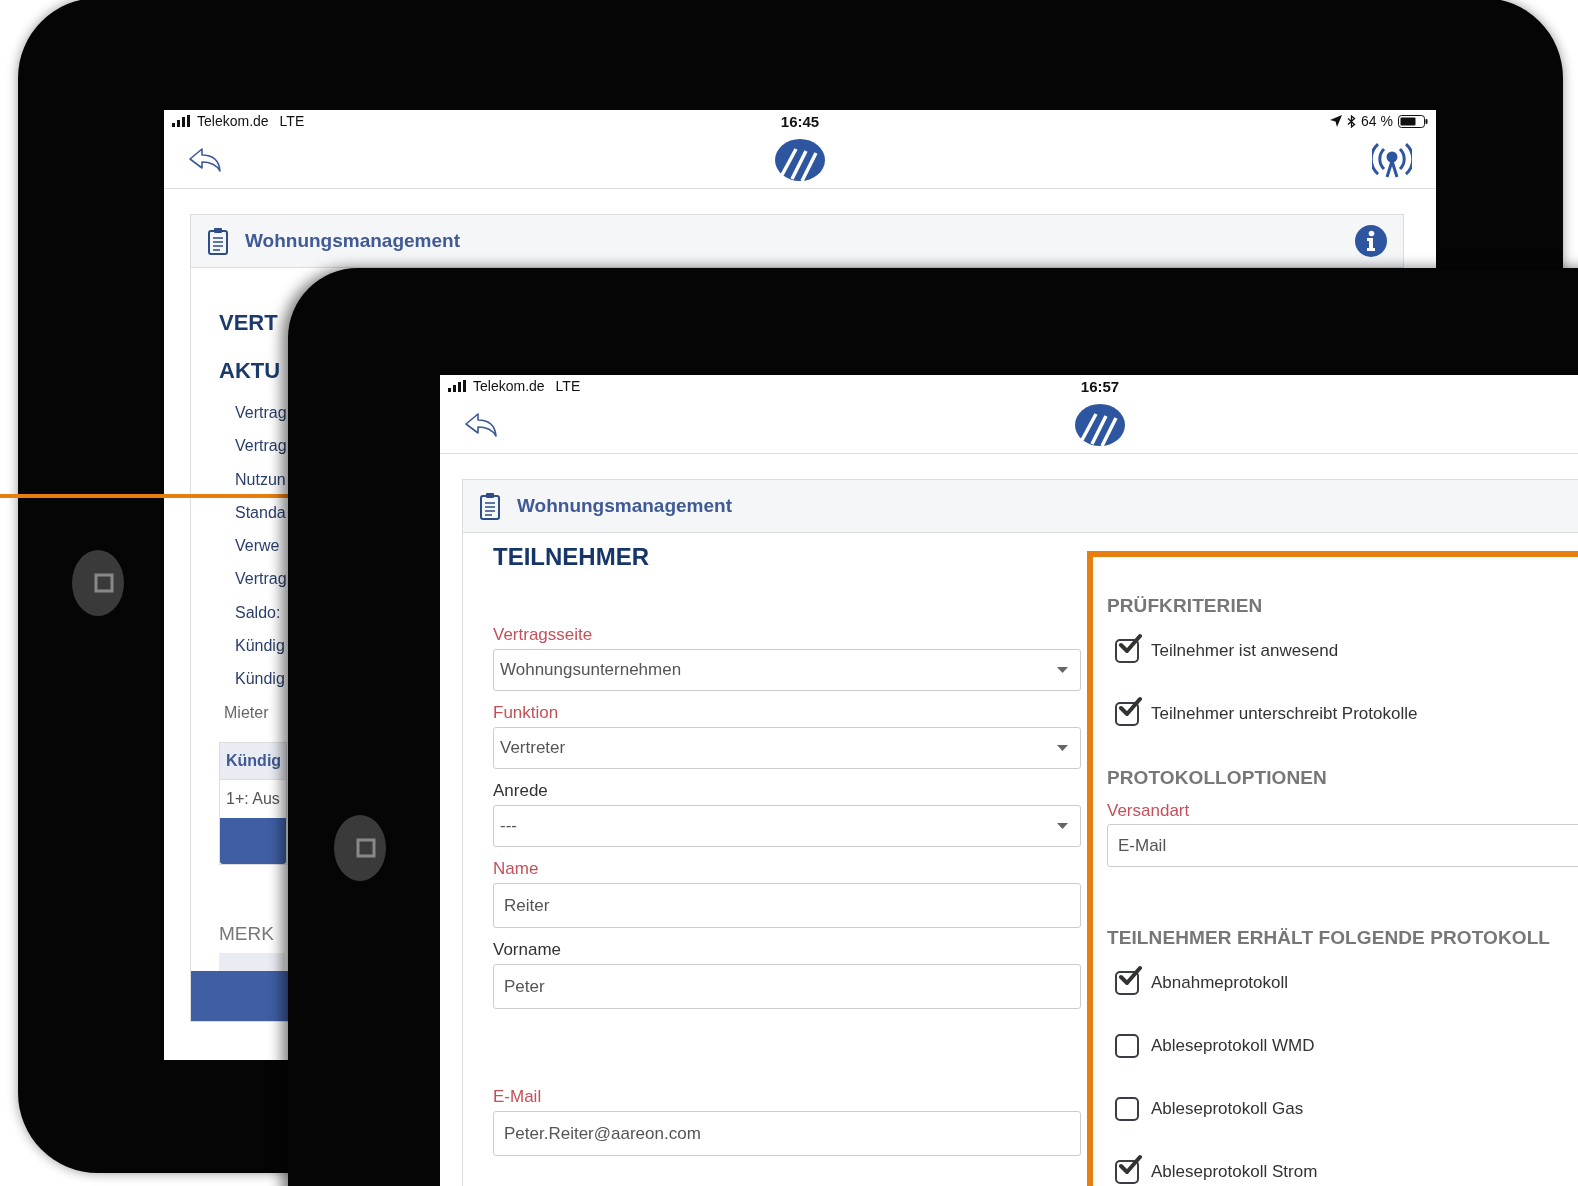 The width and height of the screenshot is (1578, 1186). What do you see at coordinates (787, 826) in the screenshot?
I see `dropdown: ---` at bounding box center [787, 826].